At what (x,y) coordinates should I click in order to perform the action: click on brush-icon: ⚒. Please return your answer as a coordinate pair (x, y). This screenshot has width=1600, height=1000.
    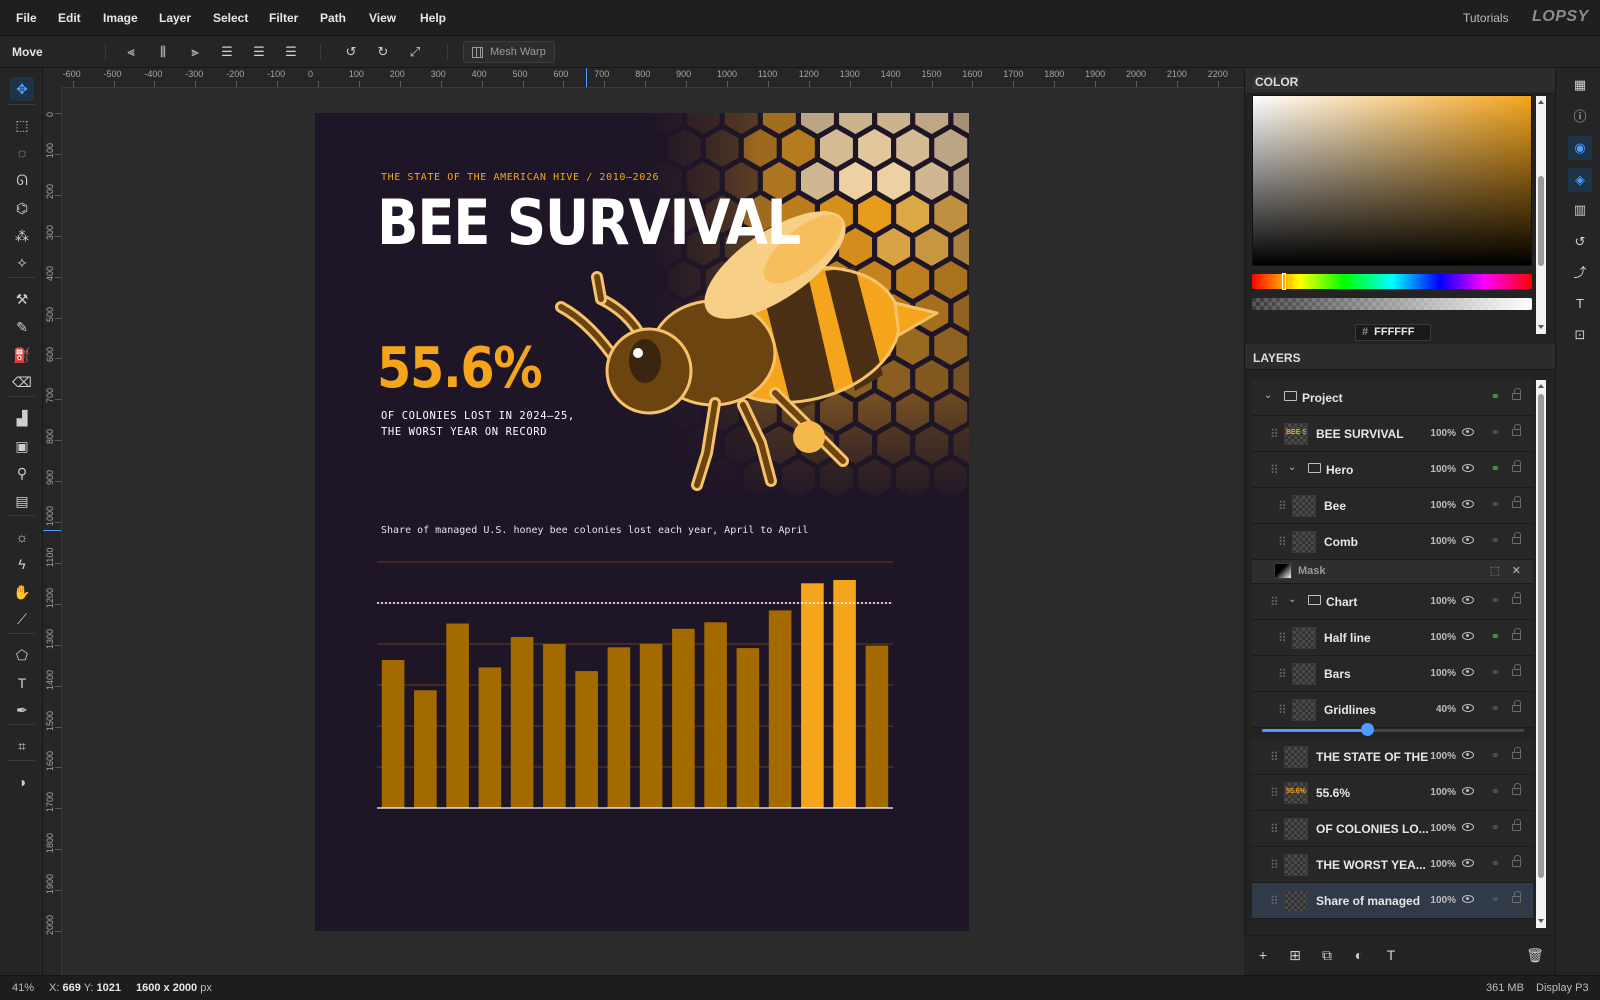
    Looking at the image, I should click on (22, 299).